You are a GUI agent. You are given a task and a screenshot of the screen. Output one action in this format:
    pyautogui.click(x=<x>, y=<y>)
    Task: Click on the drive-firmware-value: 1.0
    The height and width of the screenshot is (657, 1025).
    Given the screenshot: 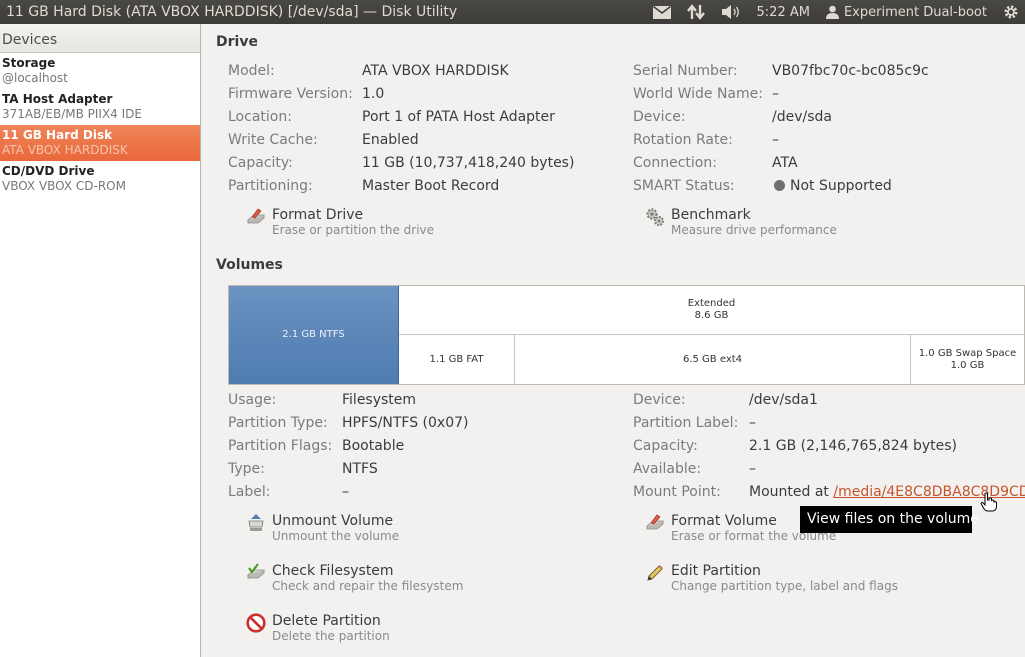 What is the action you would take?
    pyautogui.click(x=373, y=94)
    